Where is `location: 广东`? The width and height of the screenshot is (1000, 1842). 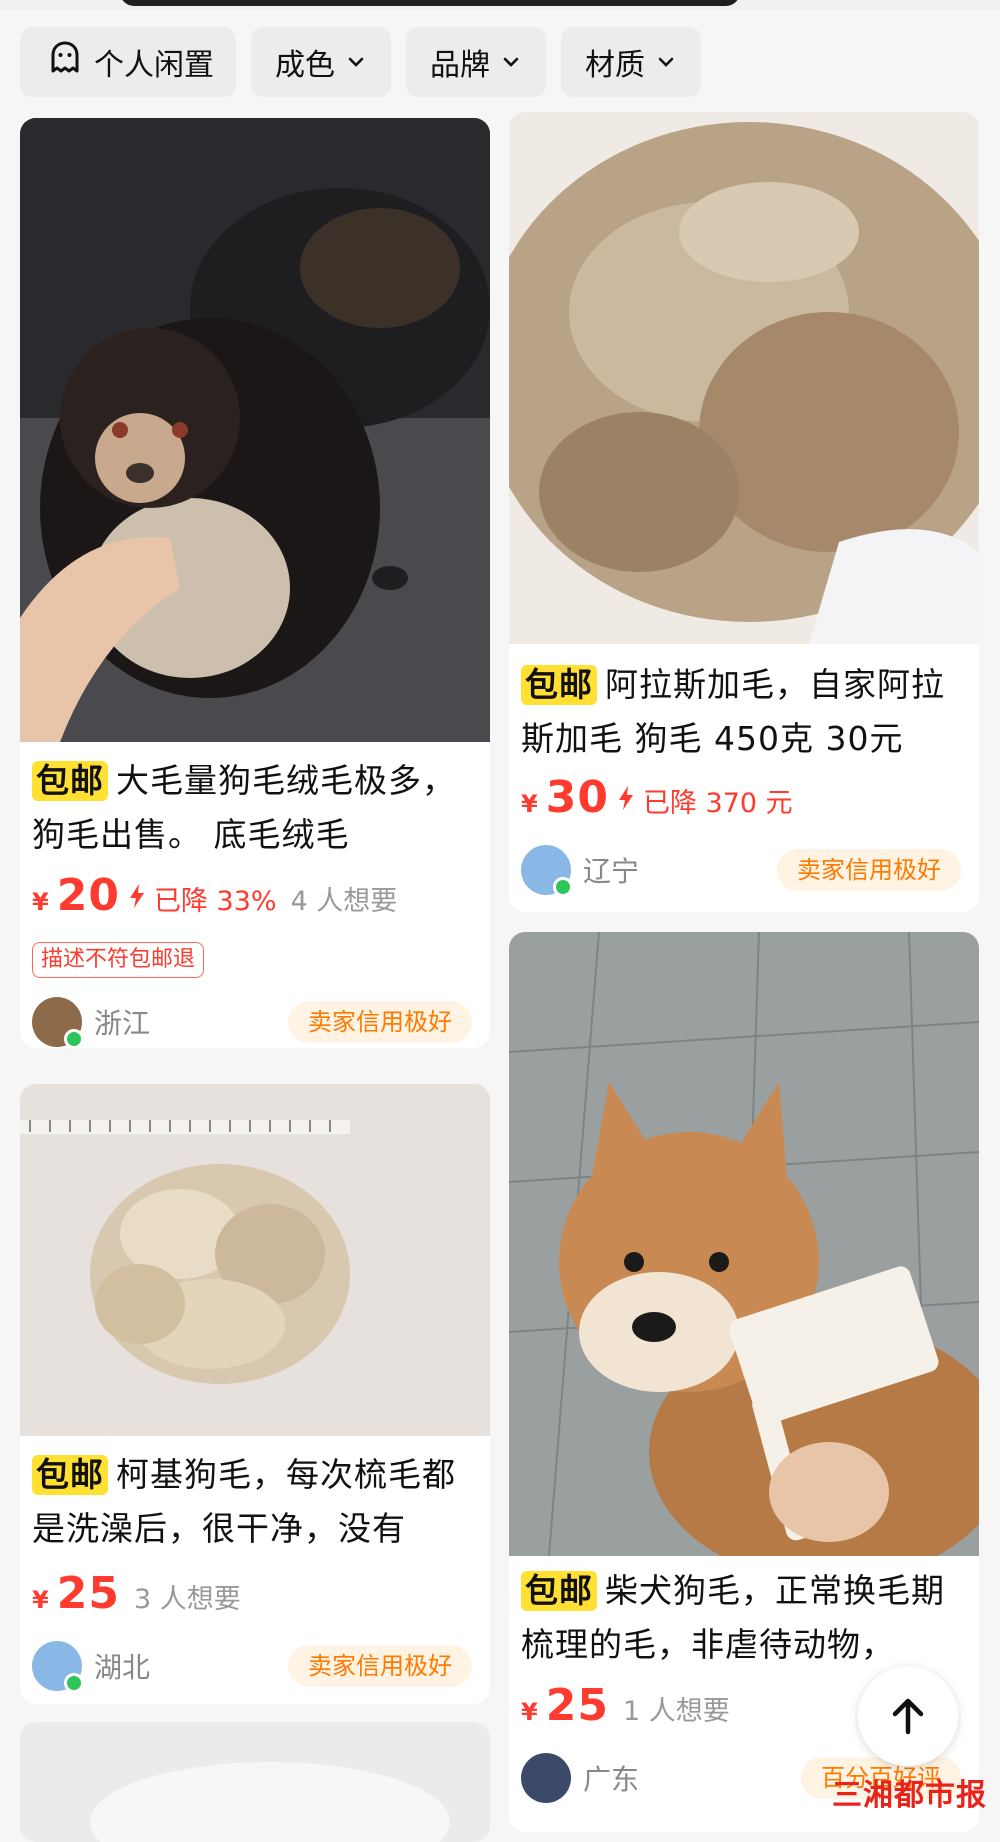
location: 广东 is located at coordinates (611, 1779).